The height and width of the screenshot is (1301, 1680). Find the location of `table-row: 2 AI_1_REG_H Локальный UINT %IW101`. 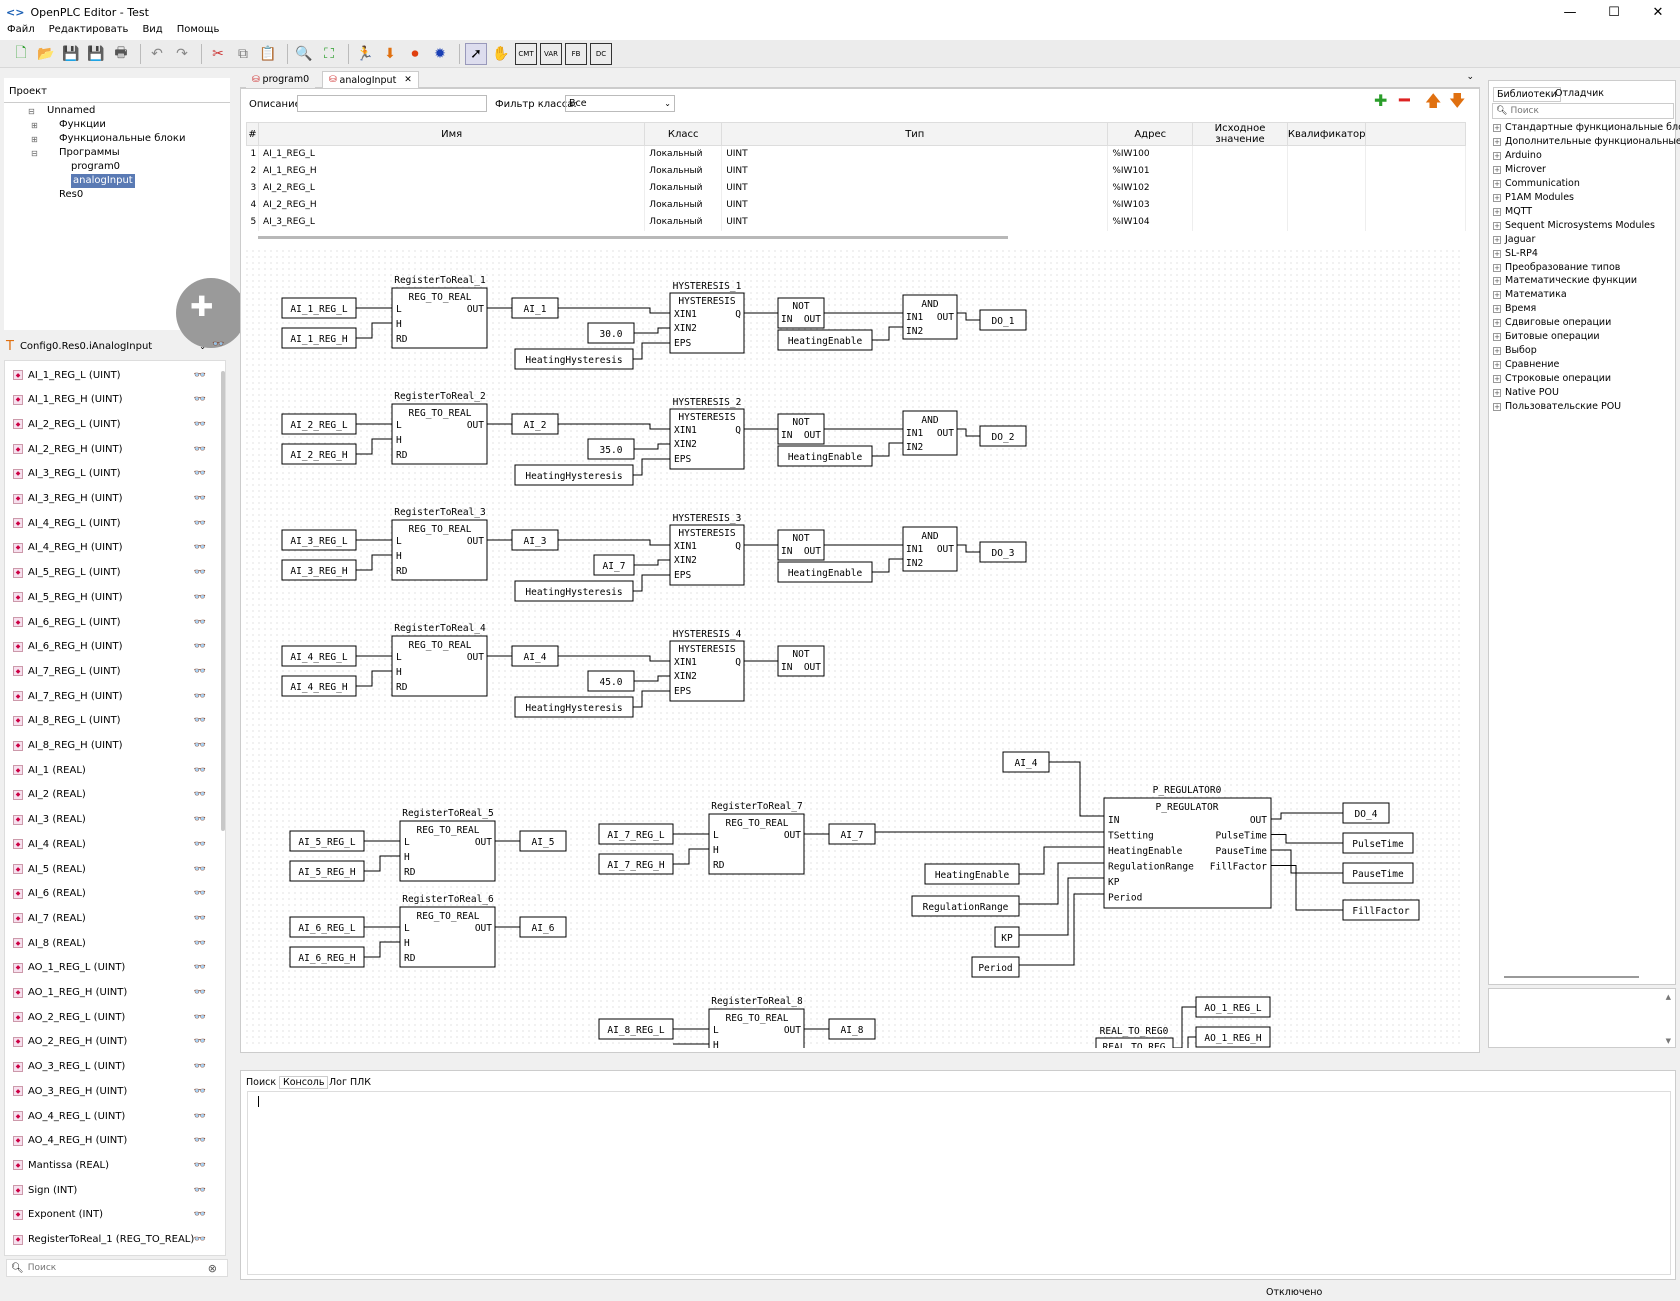

table-row: 2 AI_1_REG_H Локальный UINT %IW101 is located at coordinates (856, 171).